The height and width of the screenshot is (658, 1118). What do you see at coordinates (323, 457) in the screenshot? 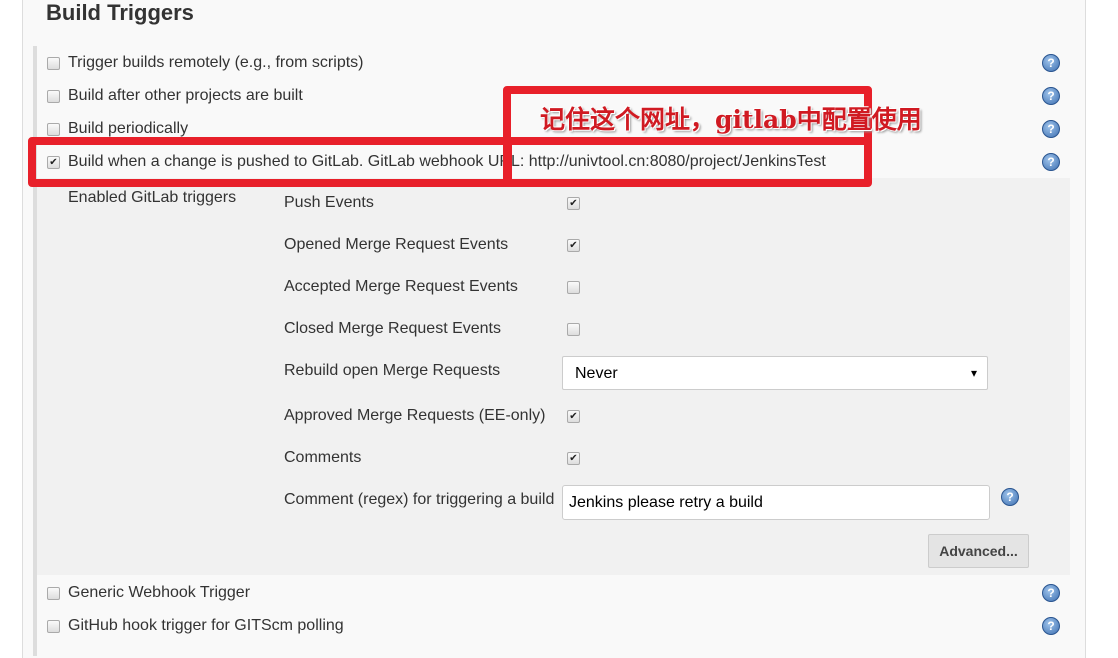
I see `comments-label: Comments` at bounding box center [323, 457].